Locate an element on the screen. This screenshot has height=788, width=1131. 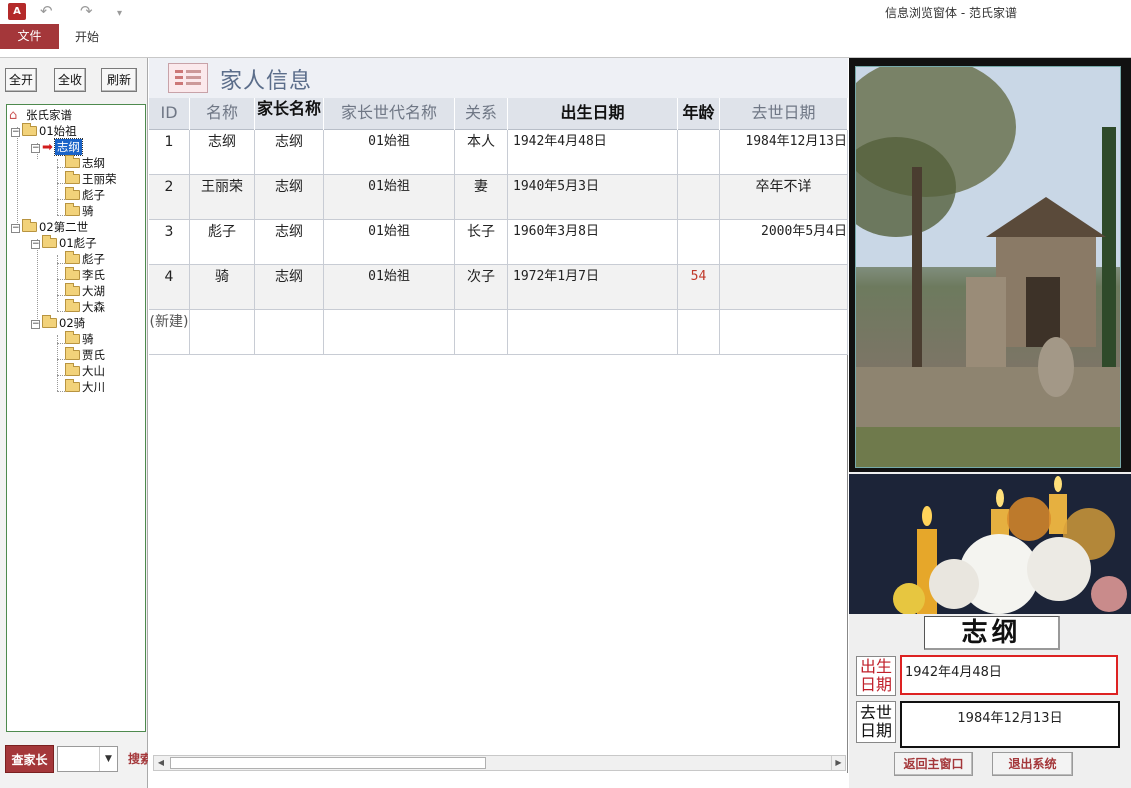
tree-node-generation: − 02第二世 is located at coordinates (49, 227).